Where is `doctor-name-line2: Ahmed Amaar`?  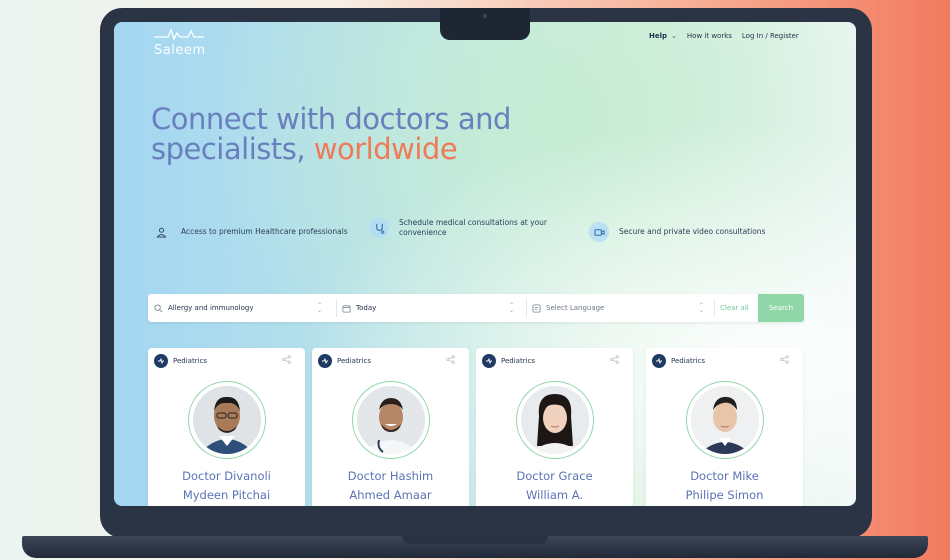 doctor-name-line2: Ahmed Amaar is located at coordinates (390, 495).